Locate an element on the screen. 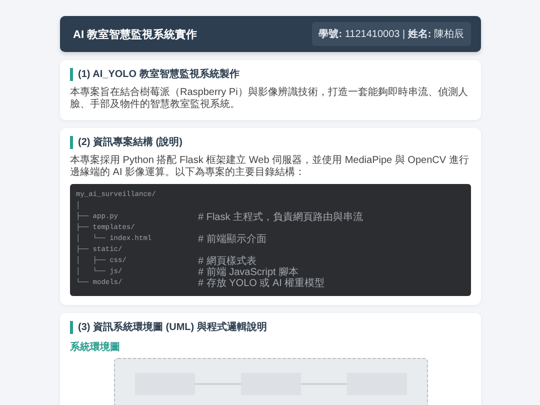 The image size is (540, 405). section-title: (1) AI_YOLO 教室智慧監視系統製作 is located at coordinates (270, 74).